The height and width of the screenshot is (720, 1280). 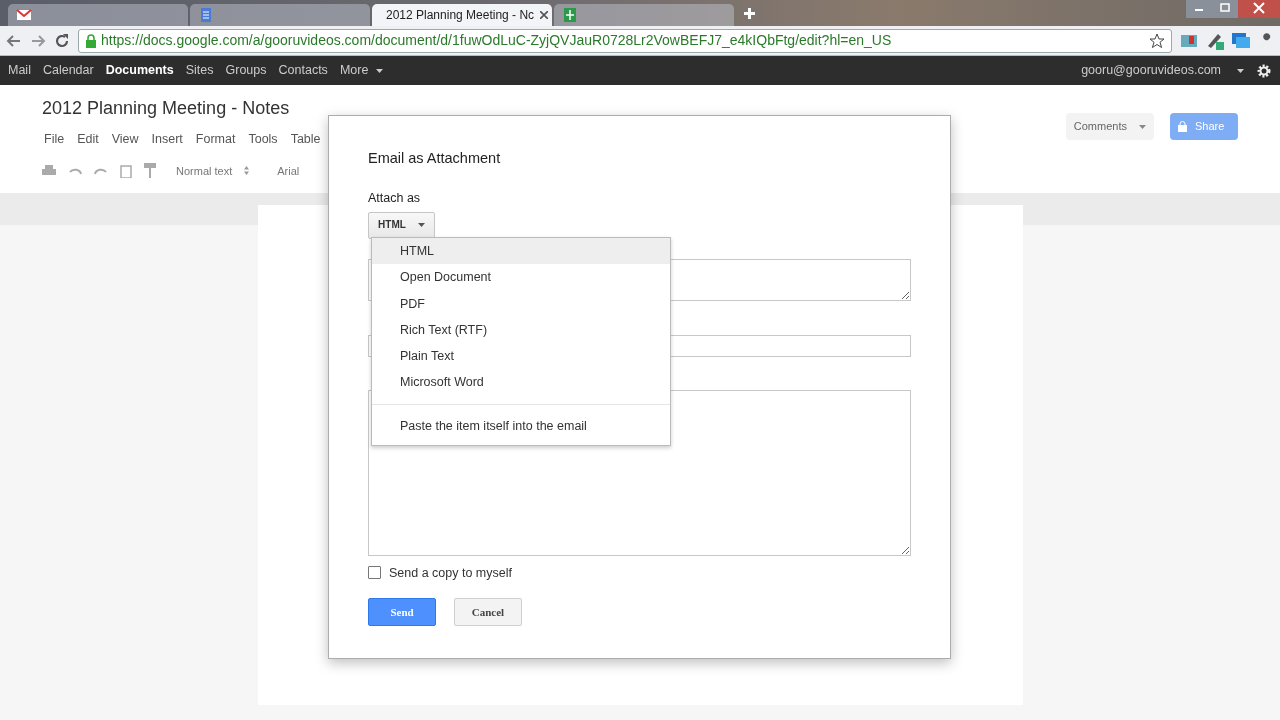 What do you see at coordinates (354, 70) in the screenshot?
I see `nav-link: More` at bounding box center [354, 70].